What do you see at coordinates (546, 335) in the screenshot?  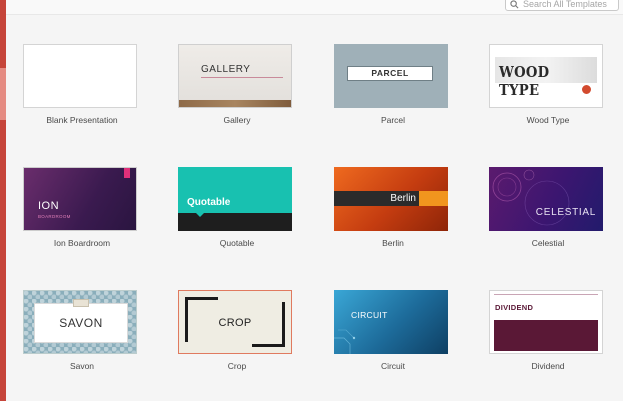 I see `thumbnail-block` at bounding box center [546, 335].